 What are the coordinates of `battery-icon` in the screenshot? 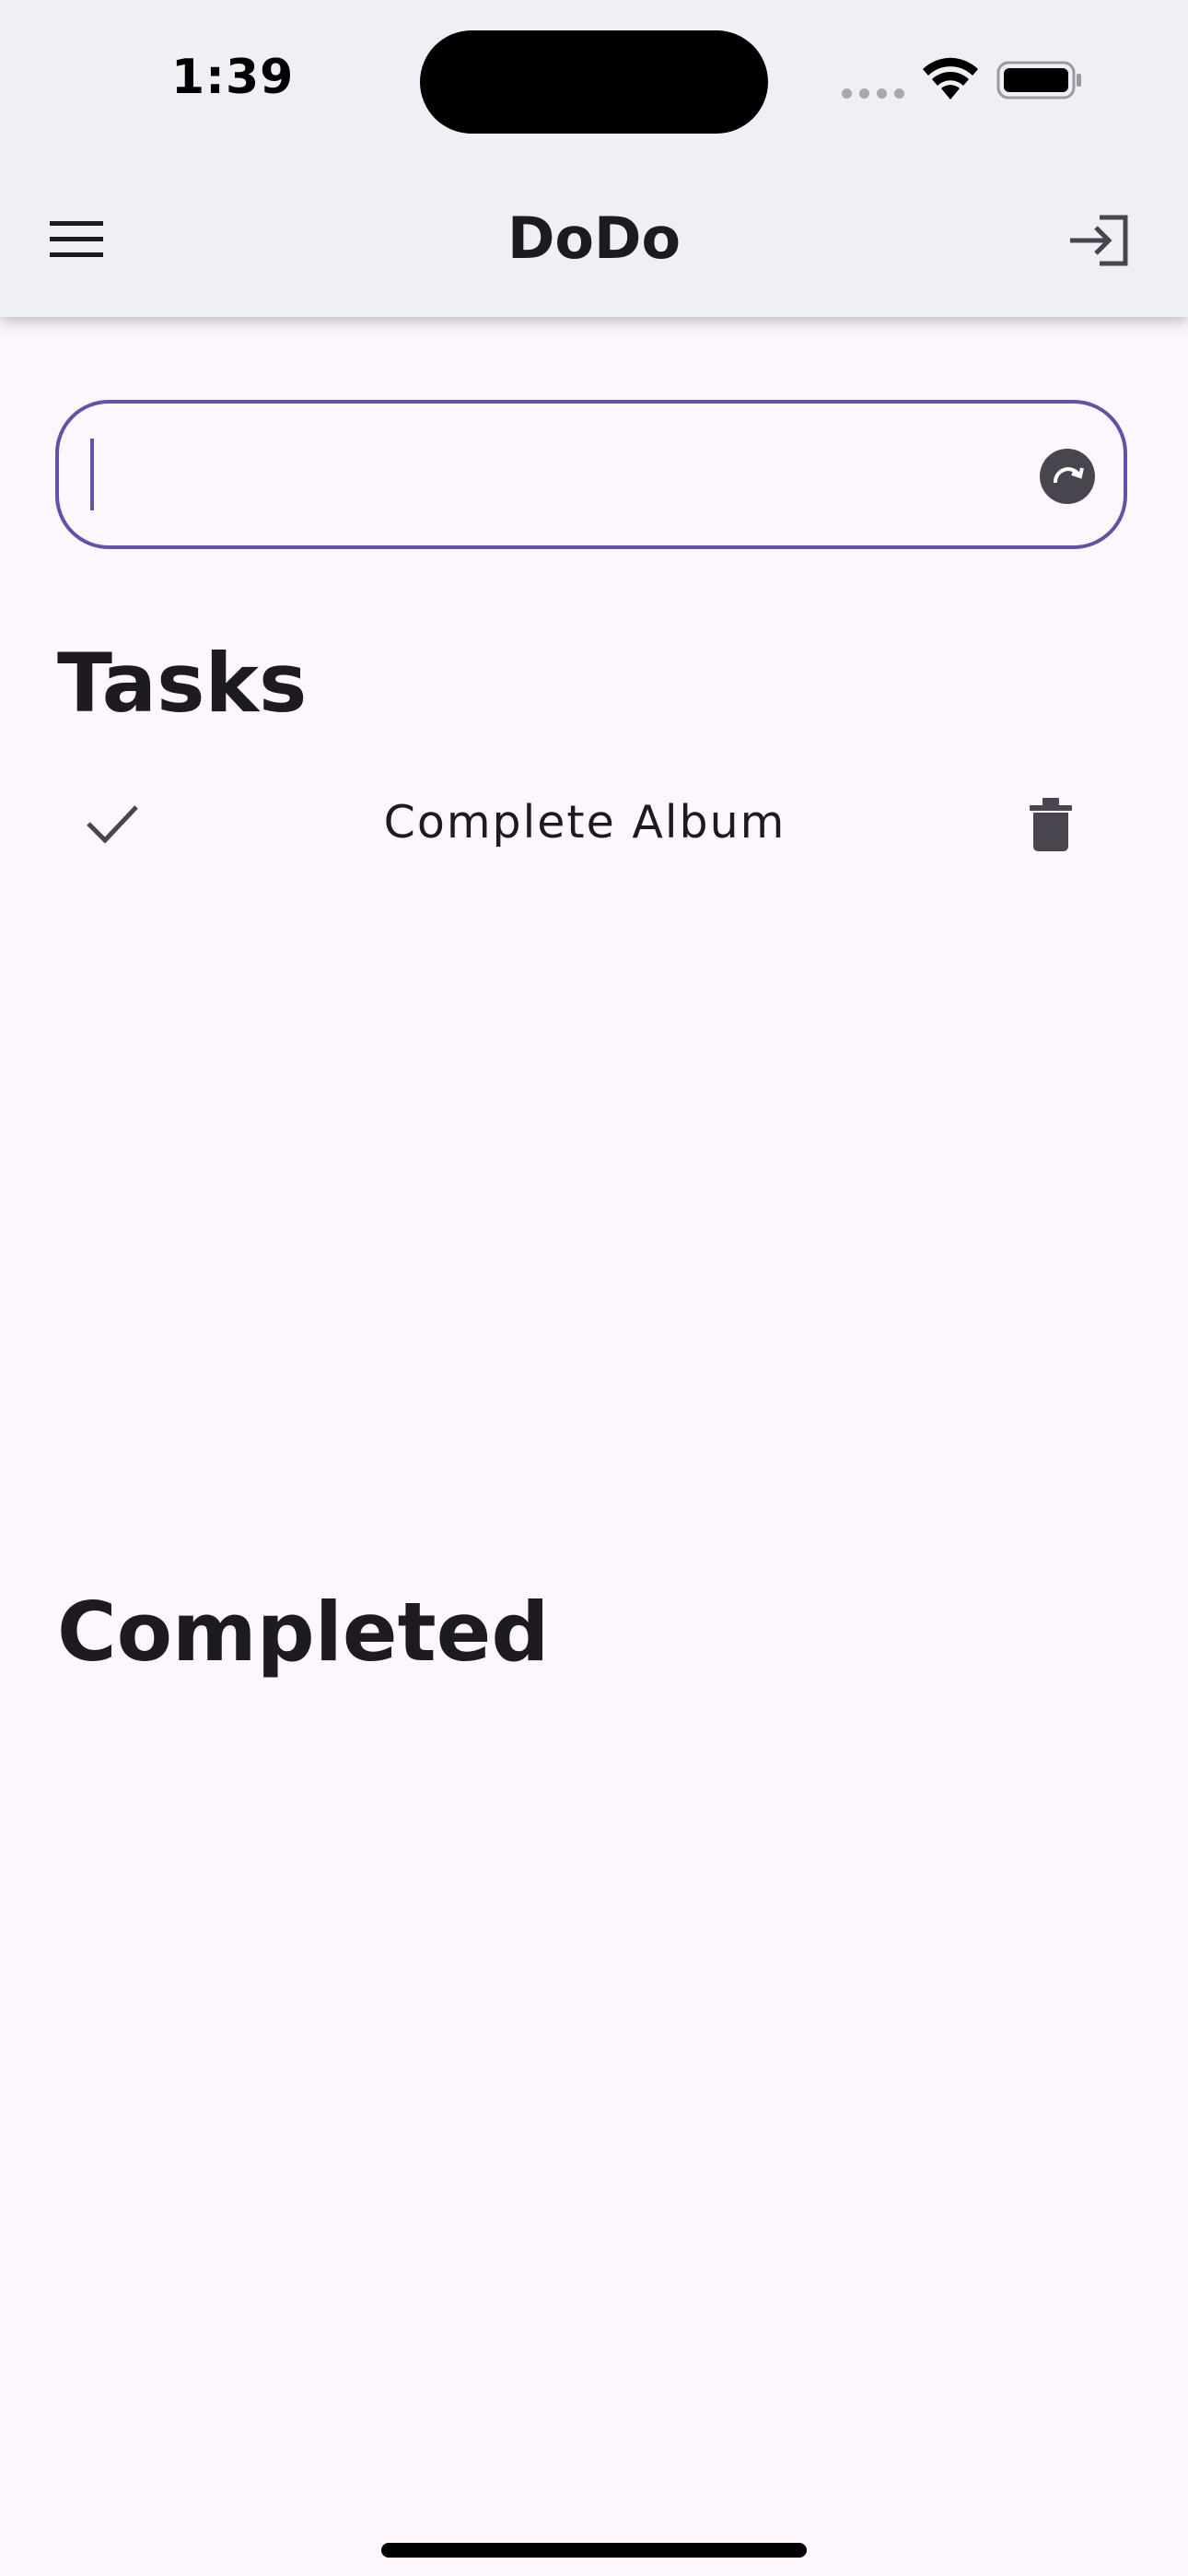 It's located at (1038, 80).